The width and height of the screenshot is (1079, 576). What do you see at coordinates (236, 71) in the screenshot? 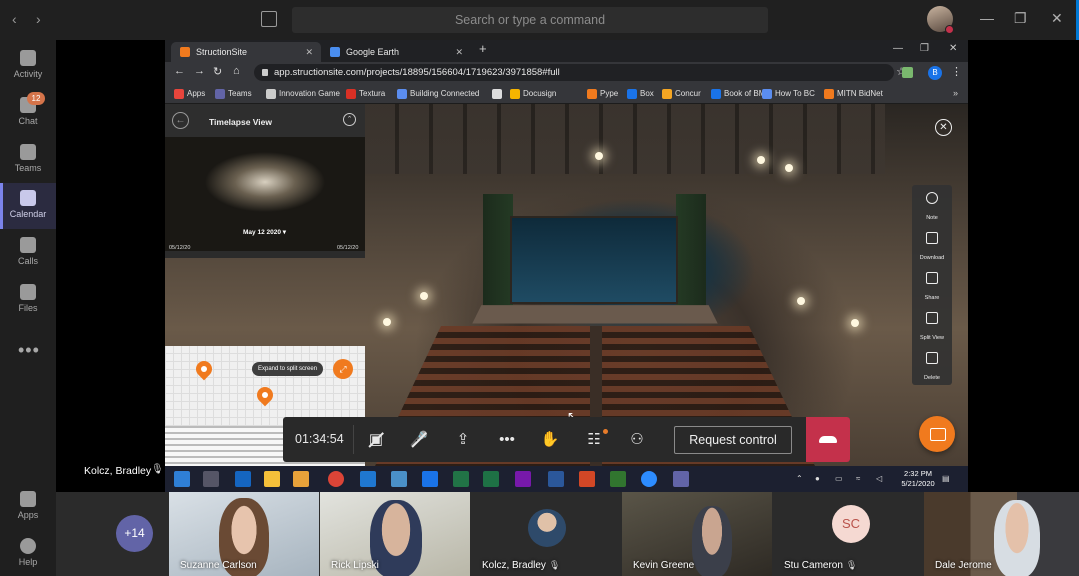
I see `home-icon: ⌂` at bounding box center [236, 71].